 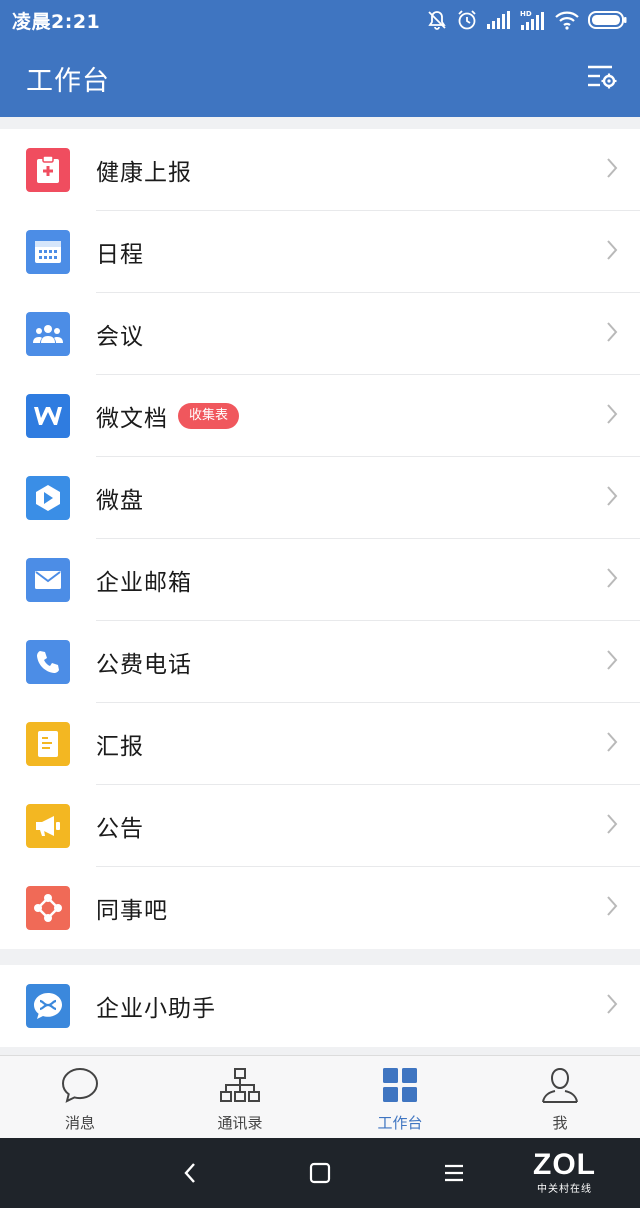 I want to click on app-label: 企业小助手, so click(x=156, y=1009).